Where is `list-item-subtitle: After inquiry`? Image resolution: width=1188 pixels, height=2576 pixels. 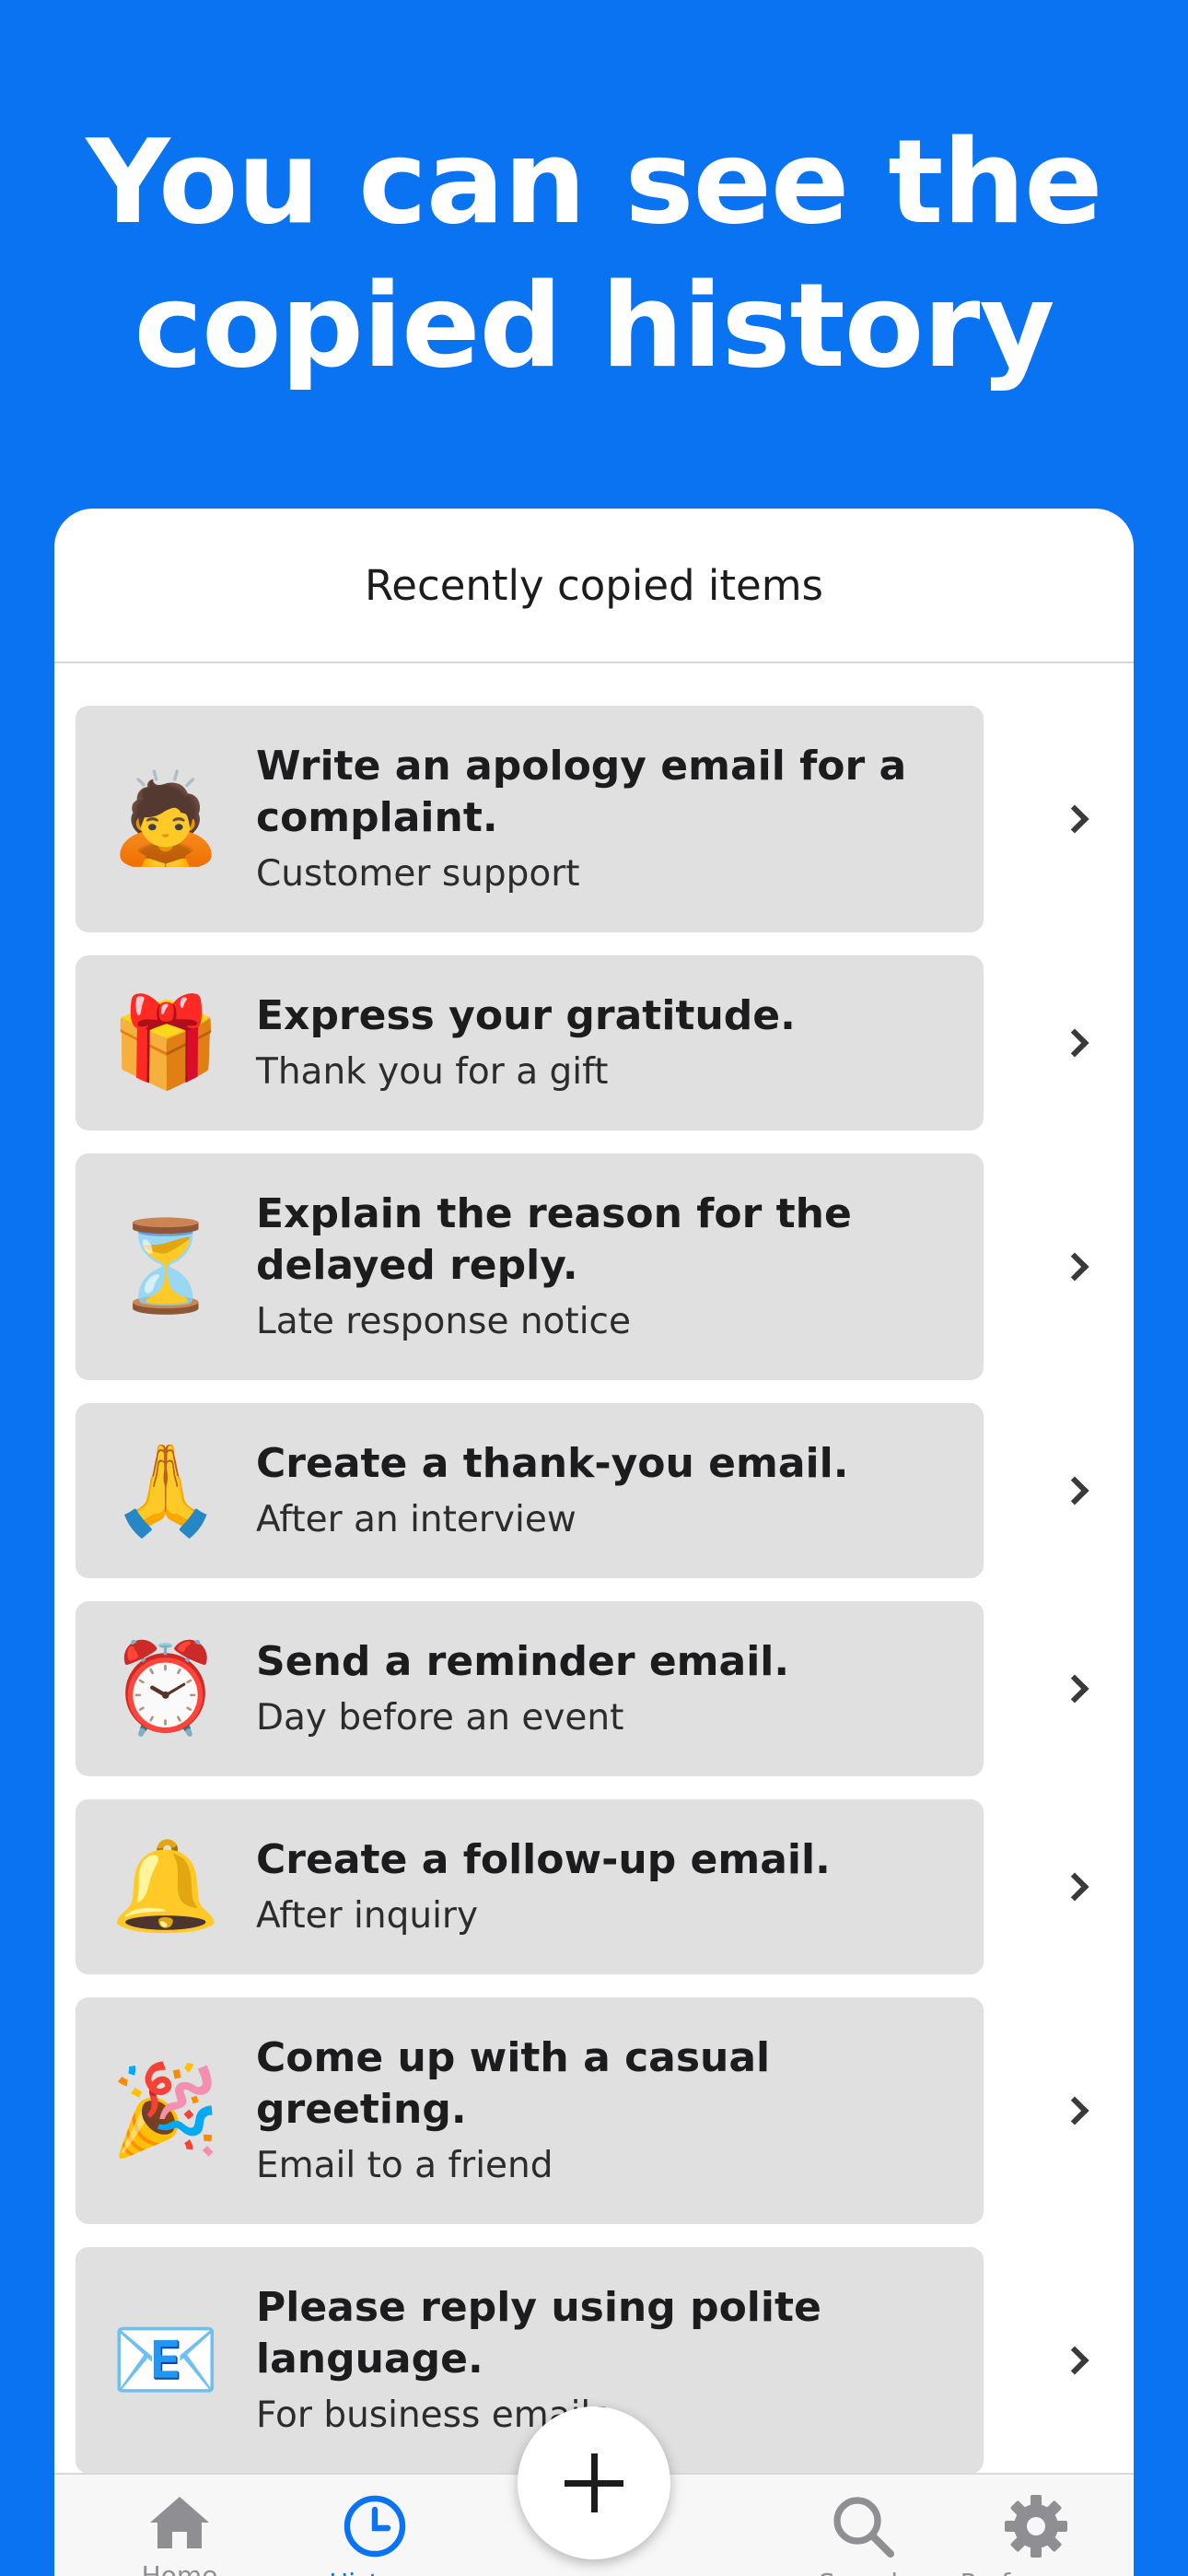
list-item-subtitle: After inquiry is located at coordinates (367, 1916).